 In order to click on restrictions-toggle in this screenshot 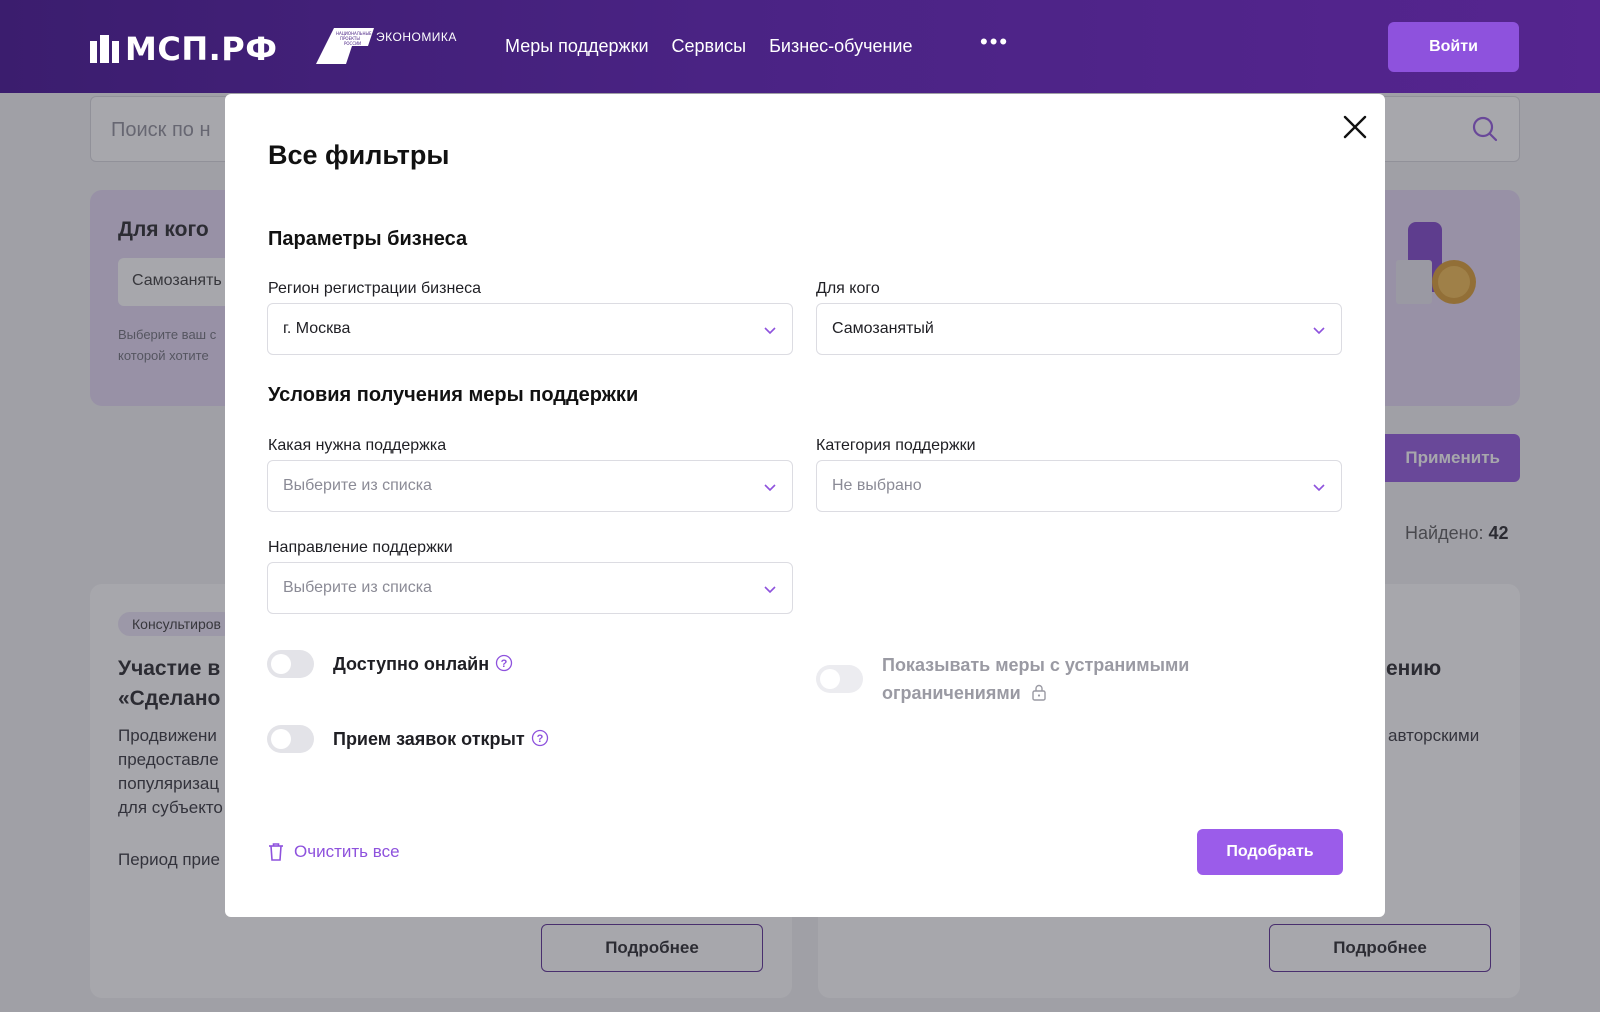, I will do `click(839, 679)`.